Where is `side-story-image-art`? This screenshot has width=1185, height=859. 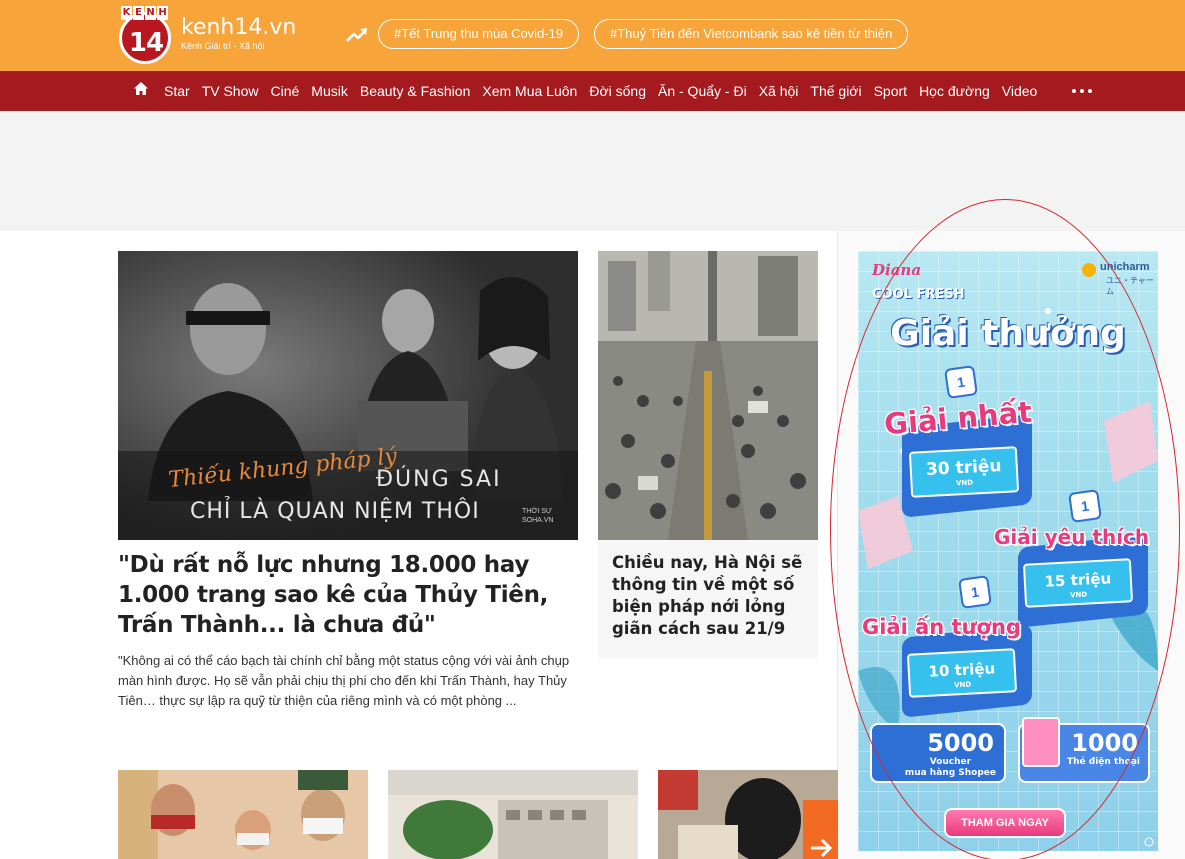 side-story-image-art is located at coordinates (708, 395).